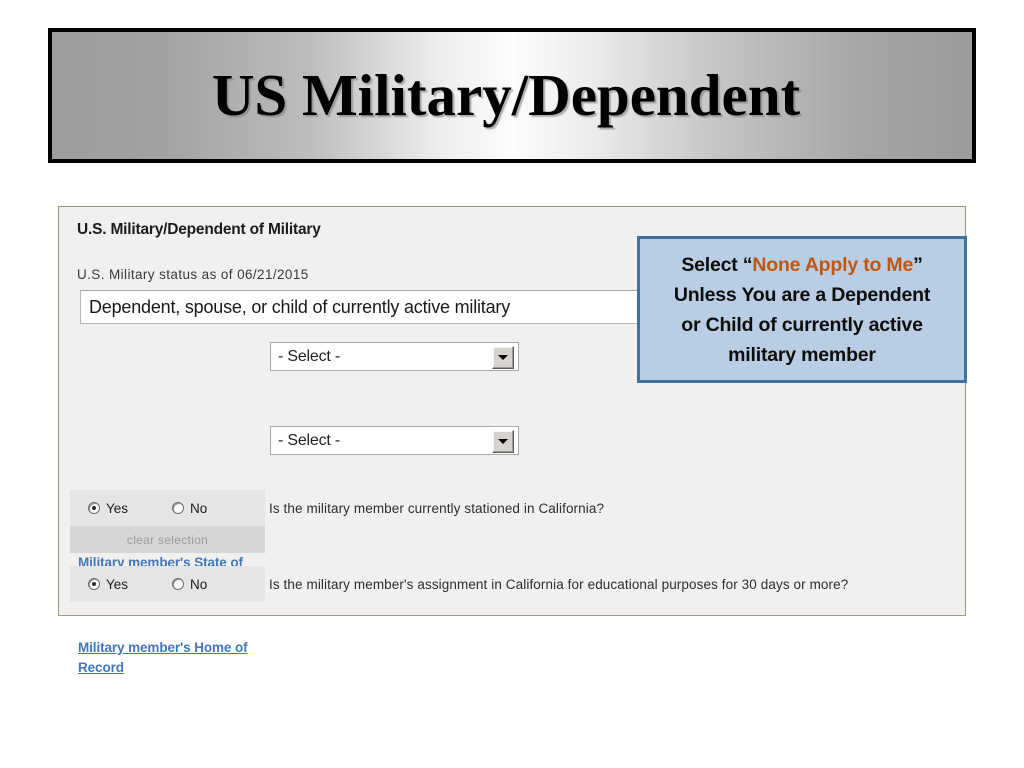 This screenshot has height=768, width=1024. Describe the element at coordinates (833, 264) in the screenshot. I see `callout-line-1-highlight: None Apply to Me` at that location.